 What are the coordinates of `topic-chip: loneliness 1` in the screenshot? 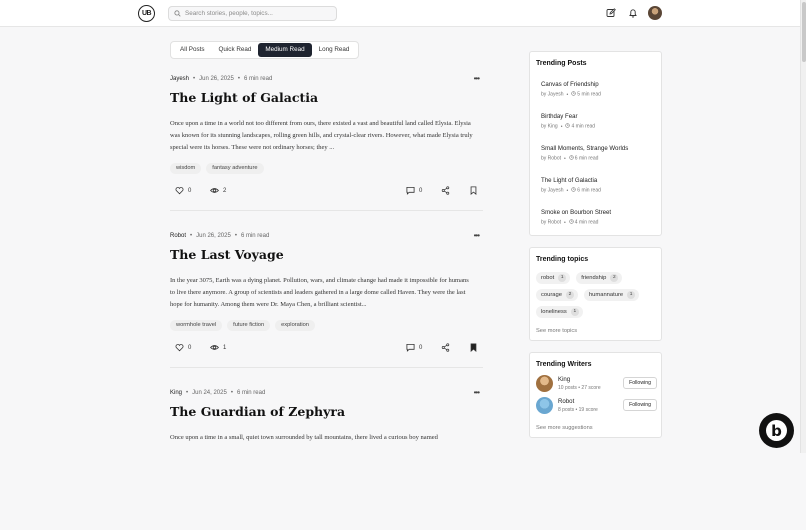 It's located at (559, 312).